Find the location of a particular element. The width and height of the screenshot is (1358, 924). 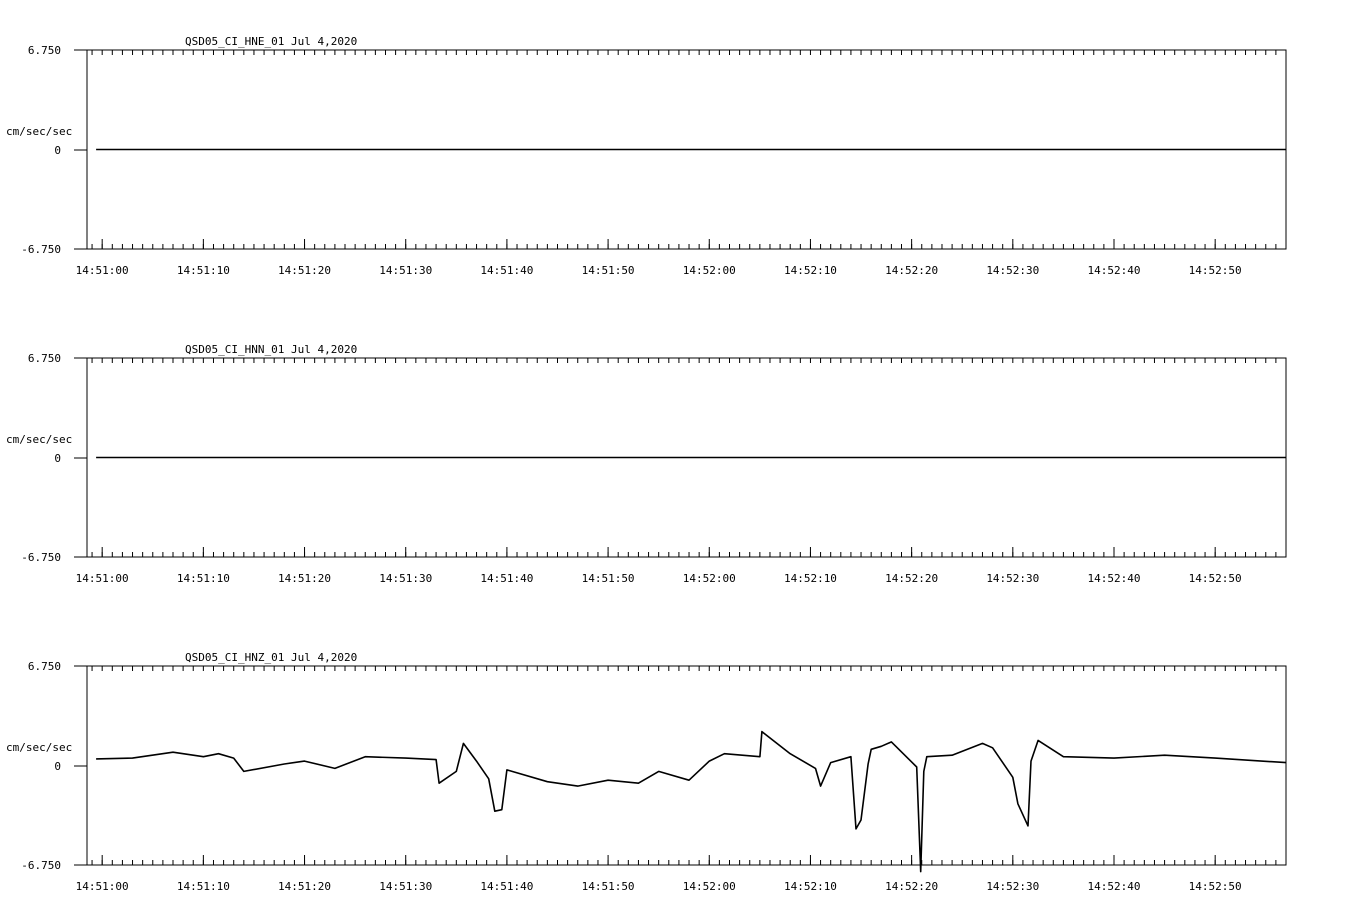

panel-title: QSD05_CI_HNE_01 Jul 4,2020 is located at coordinates (271, 41).